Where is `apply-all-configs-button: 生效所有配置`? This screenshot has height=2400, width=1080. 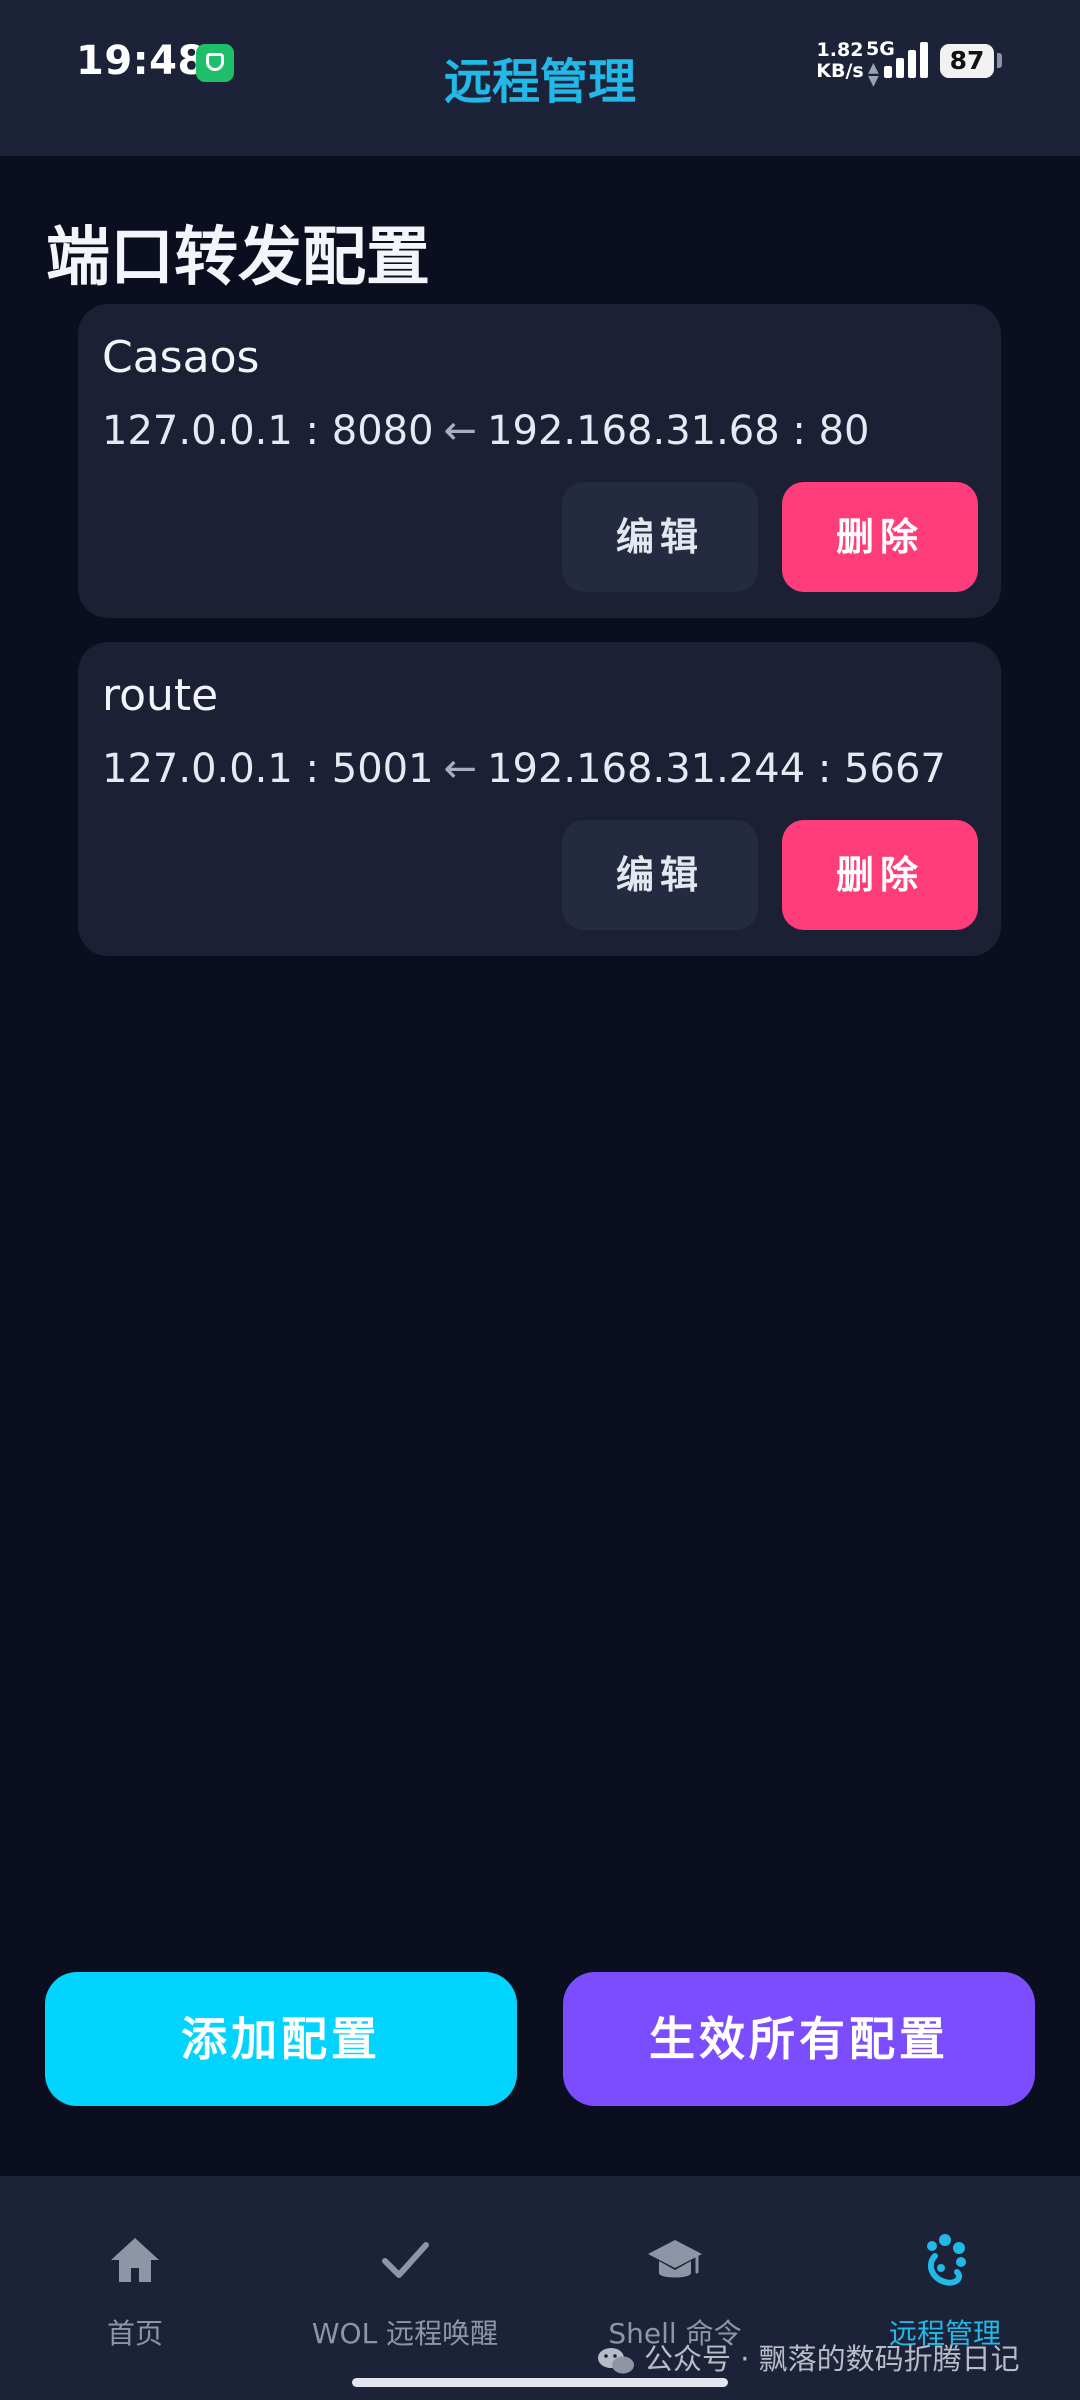 apply-all-configs-button: 生效所有配置 is located at coordinates (799, 2039).